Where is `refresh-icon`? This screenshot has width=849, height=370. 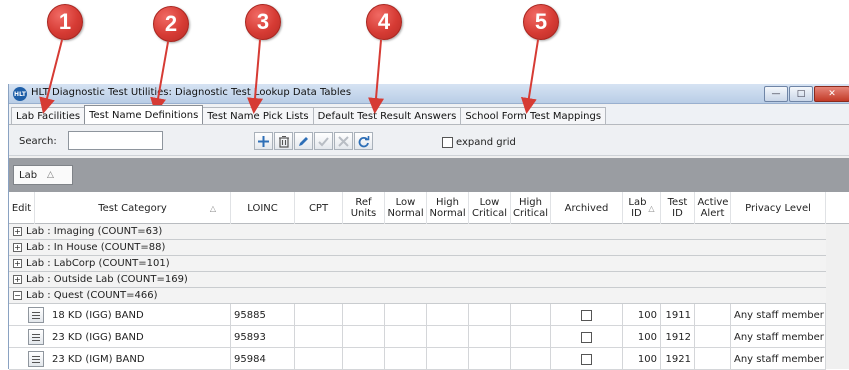 refresh-icon is located at coordinates (363, 141).